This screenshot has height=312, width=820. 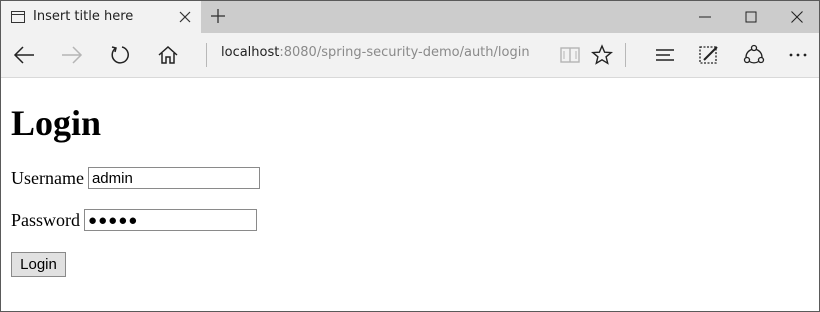 I want to click on username-label: Username, so click(x=47, y=177).